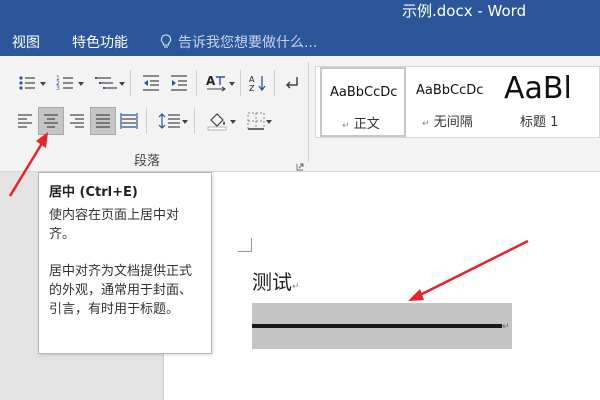  I want to click on style-name: ↵ 无间隔, so click(447, 122).